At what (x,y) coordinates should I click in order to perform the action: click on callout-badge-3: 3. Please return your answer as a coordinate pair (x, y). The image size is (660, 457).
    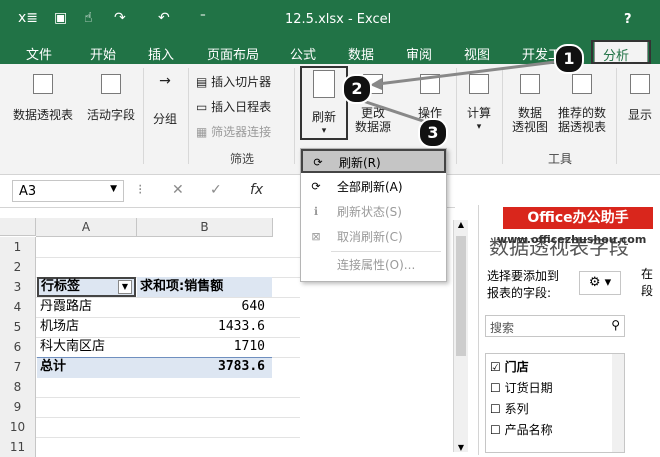
    Looking at the image, I should click on (433, 133).